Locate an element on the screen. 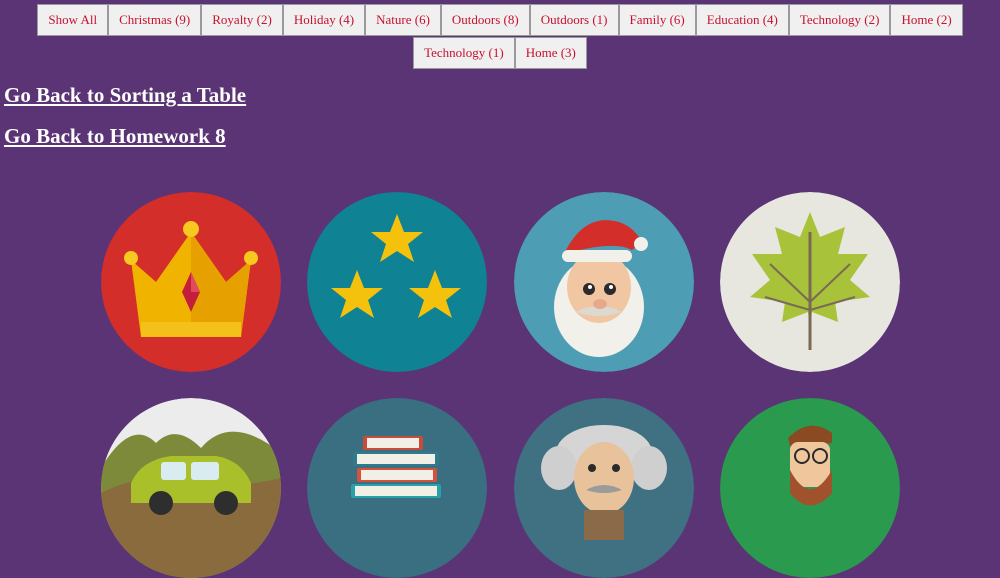 The image size is (1000, 578). stars-image is located at coordinates (397, 282).